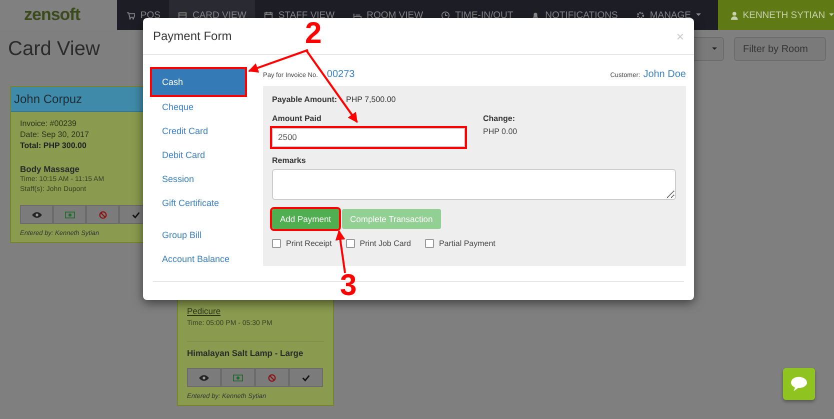 Image resolution: width=834 pixels, height=419 pixels. I want to click on chat-bubble-icon, so click(799, 384).